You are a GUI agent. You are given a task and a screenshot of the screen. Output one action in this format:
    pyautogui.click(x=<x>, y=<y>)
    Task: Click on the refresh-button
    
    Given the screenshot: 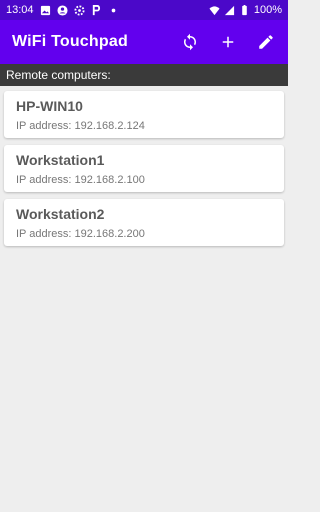 What is the action you would take?
    pyautogui.click(x=190, y=42)
    